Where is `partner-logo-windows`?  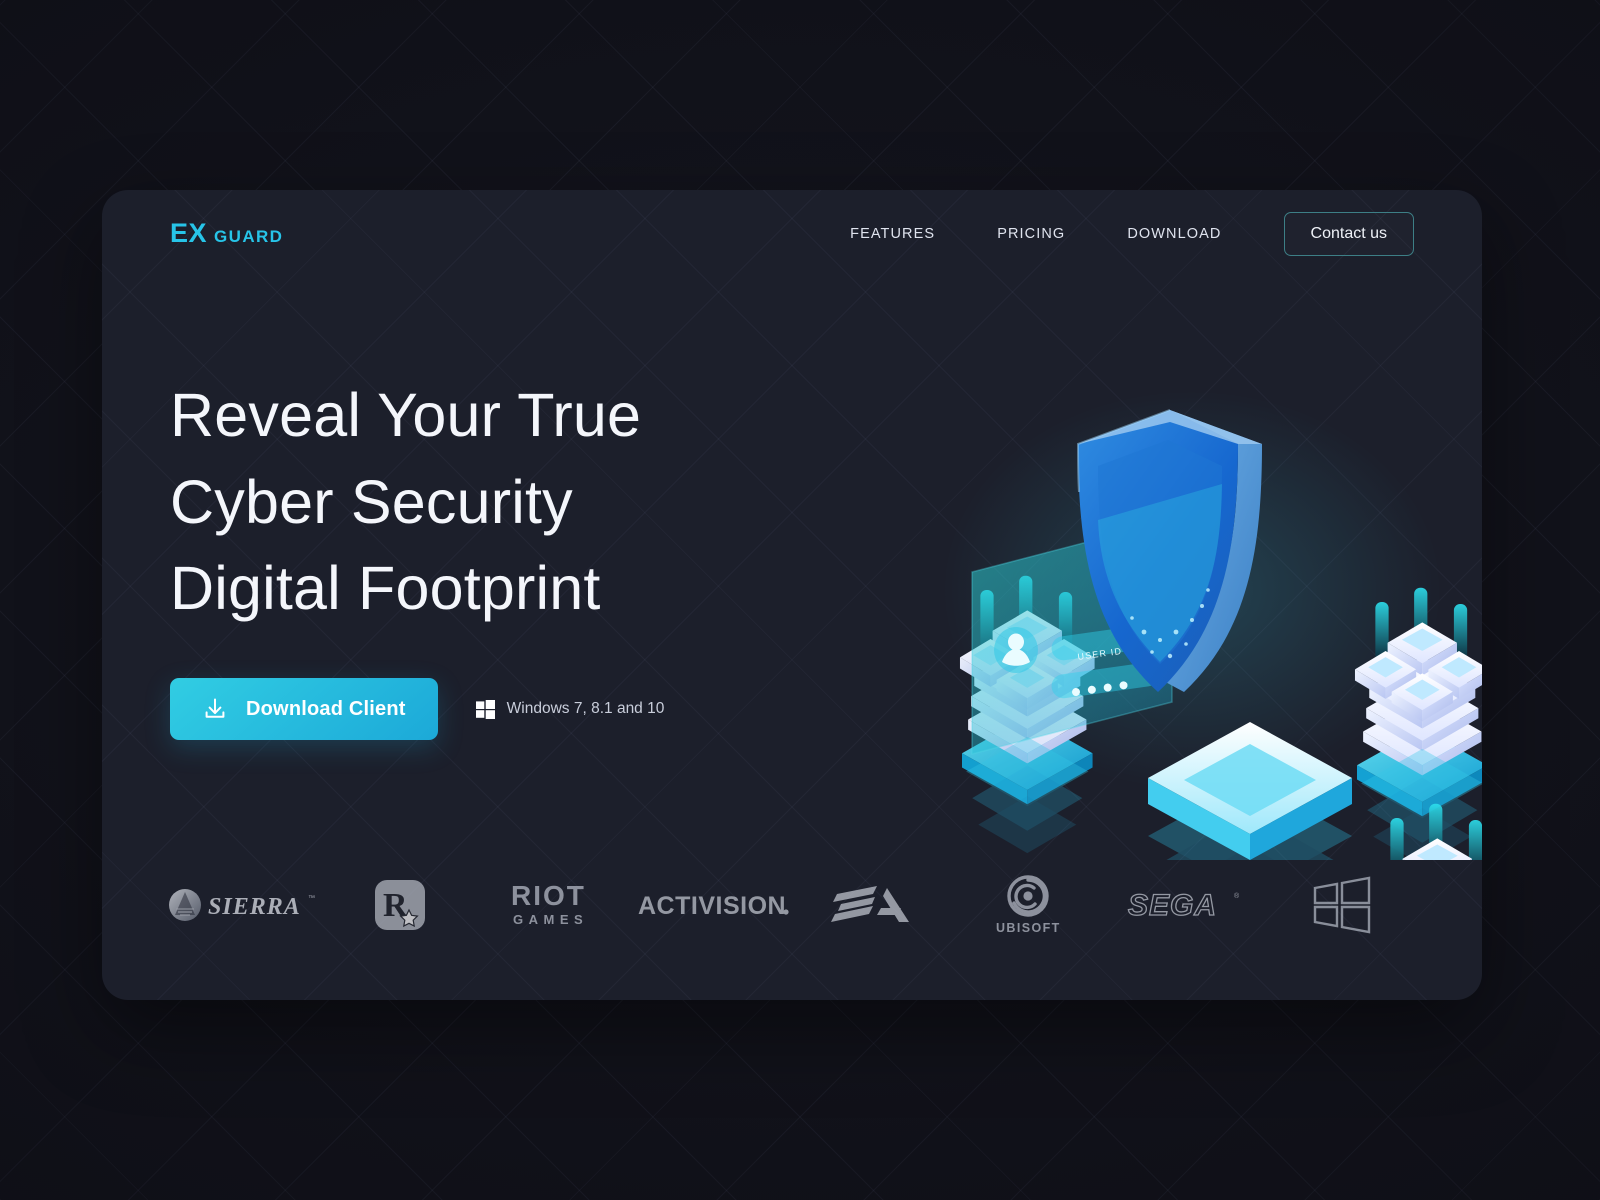 partner-logo-windows is located at coordinates (1341, 905).